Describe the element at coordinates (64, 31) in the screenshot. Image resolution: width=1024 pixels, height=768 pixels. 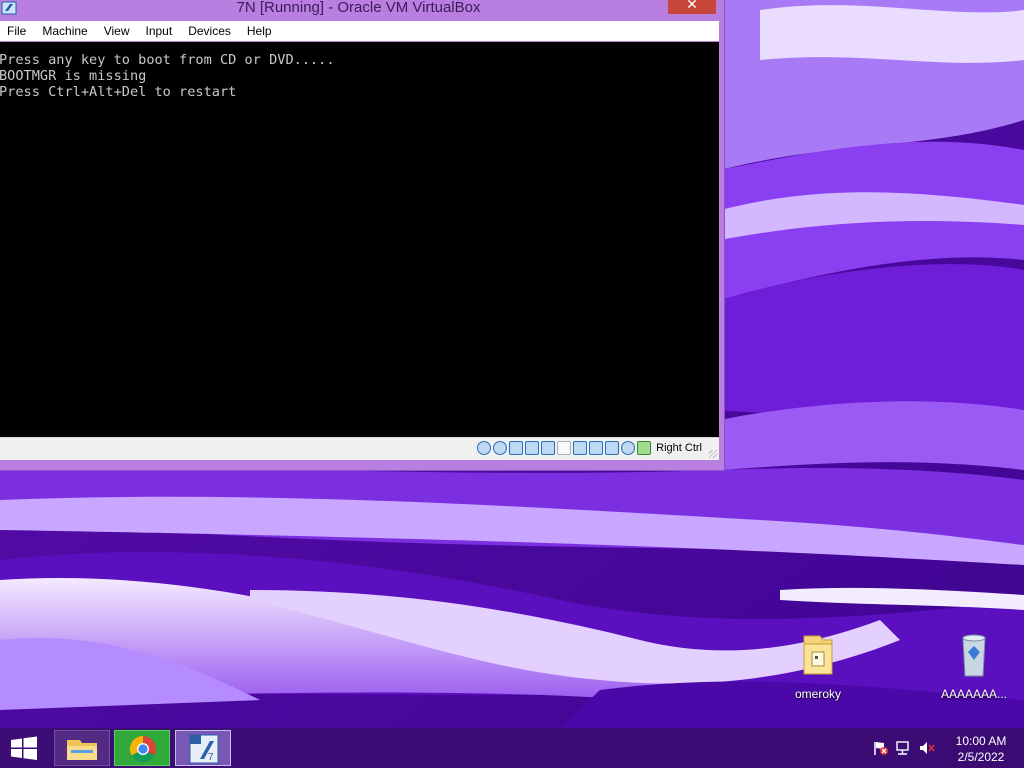
I see `menu-machine: Machine` at that location.